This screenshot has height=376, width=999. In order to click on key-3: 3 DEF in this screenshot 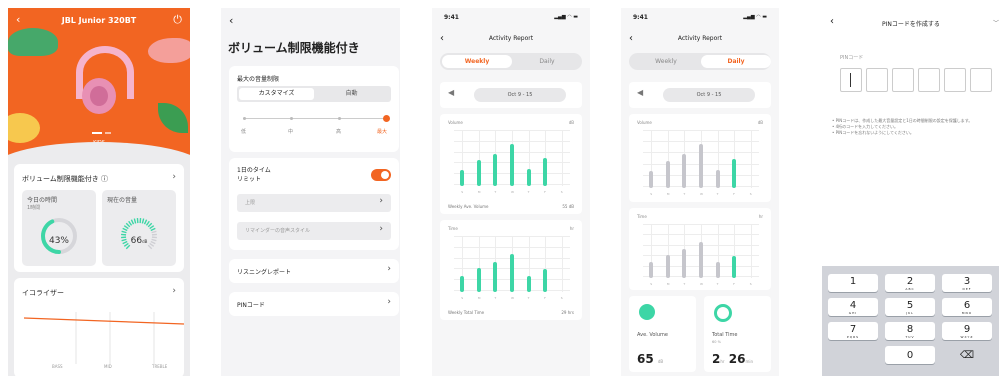, I will do `click(967, 283)`.